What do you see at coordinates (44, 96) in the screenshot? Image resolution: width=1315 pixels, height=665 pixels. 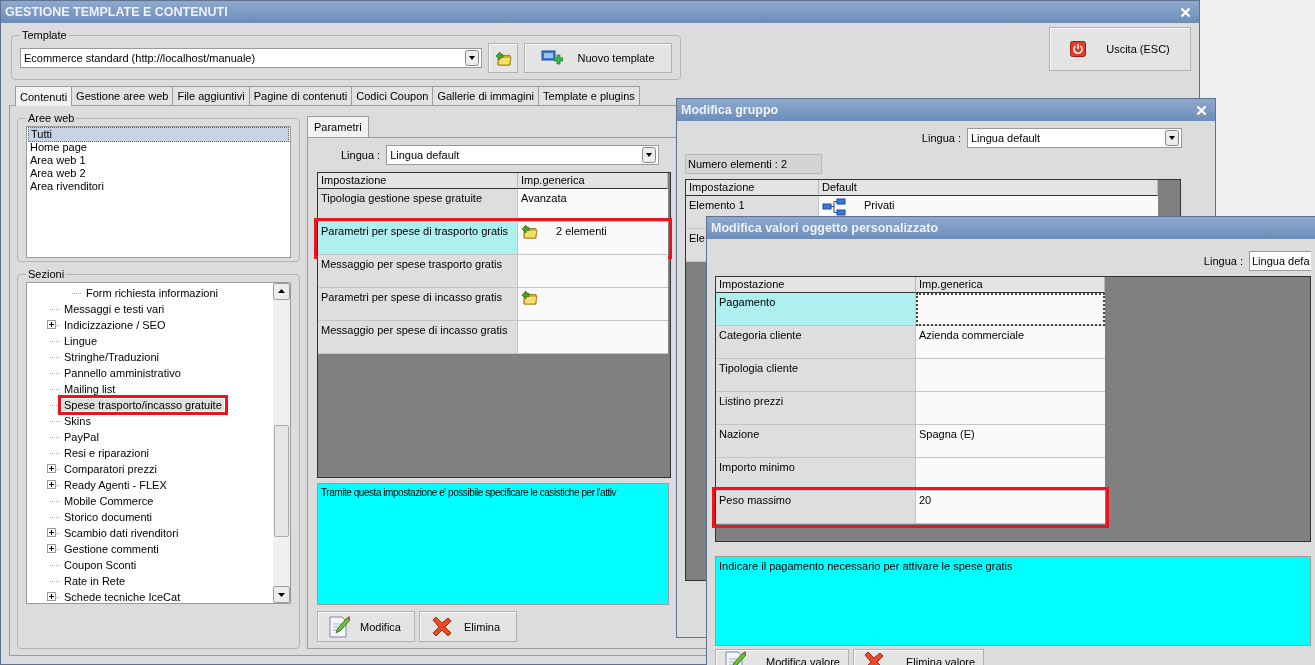 I see `tab: Contenuti` at bounding box center [44, 96].